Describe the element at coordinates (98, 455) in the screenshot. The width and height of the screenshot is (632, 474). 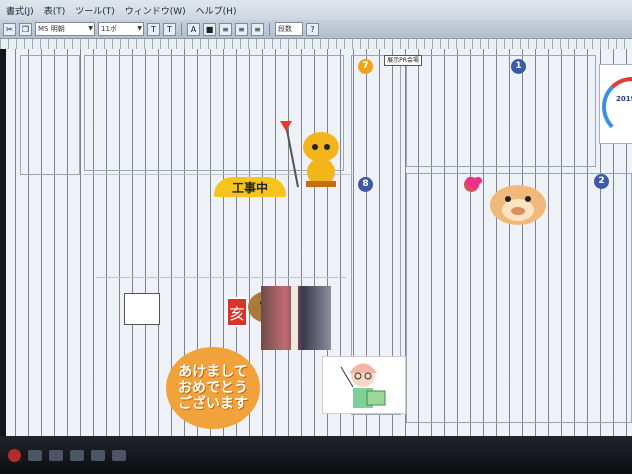
I see `document-app-icon` at that location.